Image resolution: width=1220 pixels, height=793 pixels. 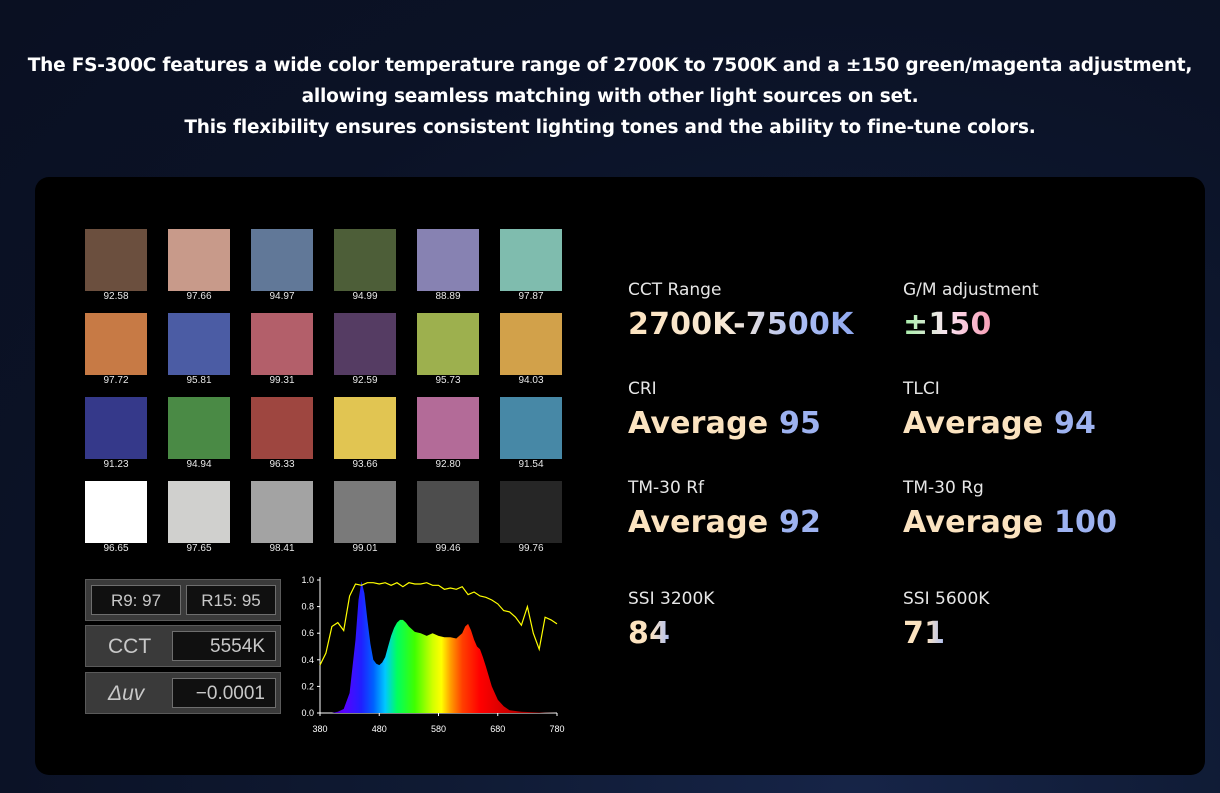 I want to click on x-tick-label: 480, so click(x=379, y=729).